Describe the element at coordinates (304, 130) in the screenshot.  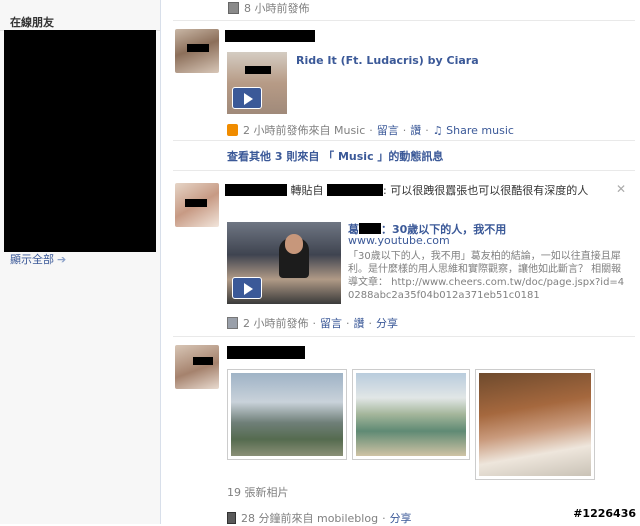
I see `music-meta-time: 2 小時前發佈來自 Music` at that location.